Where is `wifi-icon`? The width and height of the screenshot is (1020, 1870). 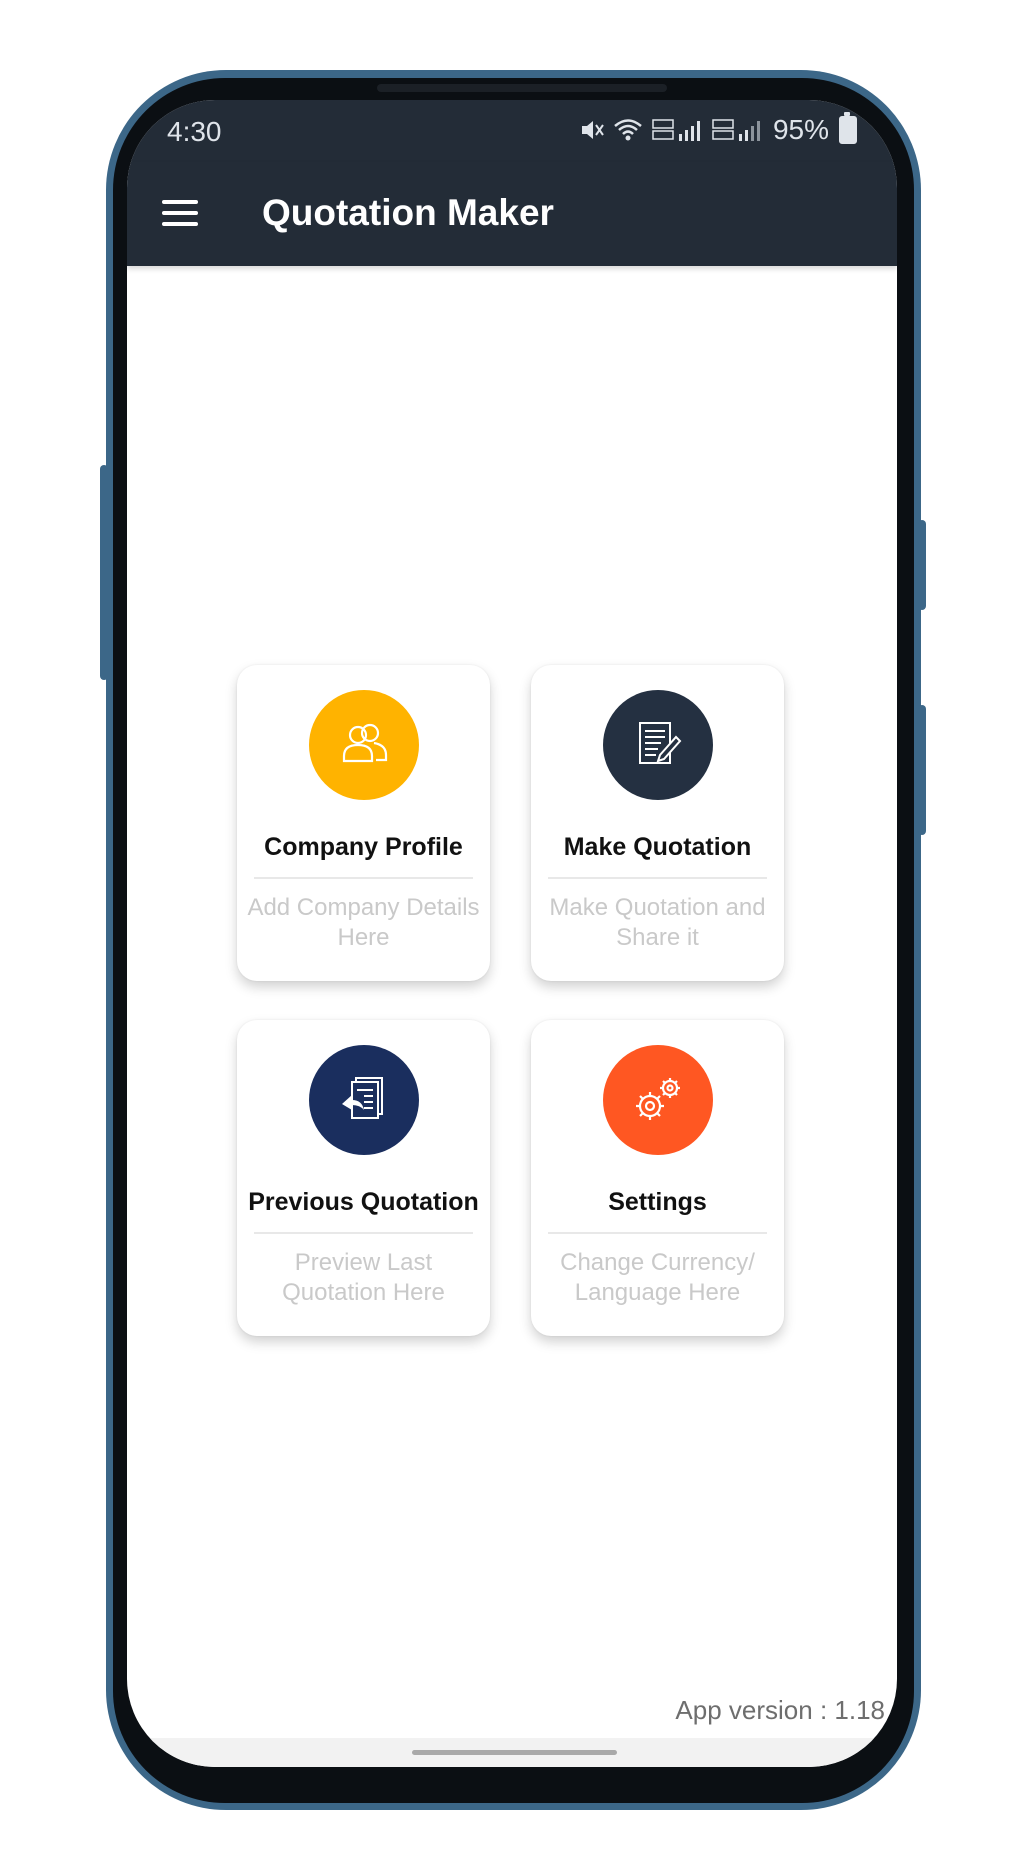 wifi-icon is located at coordinates (628, 130).